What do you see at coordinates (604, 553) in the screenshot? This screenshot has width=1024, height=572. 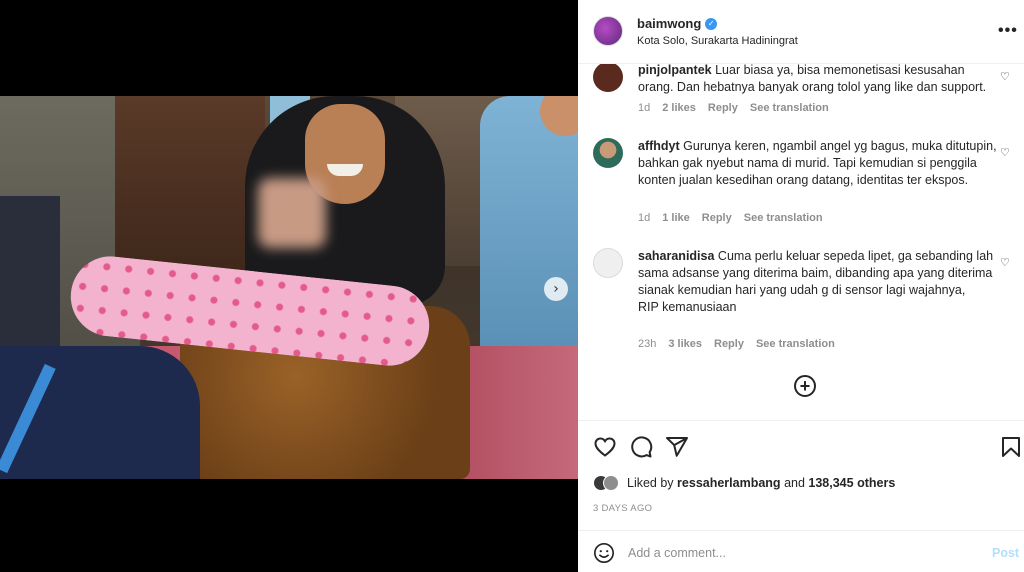 I see `emoji-icon` at bounding box center [604, 553].